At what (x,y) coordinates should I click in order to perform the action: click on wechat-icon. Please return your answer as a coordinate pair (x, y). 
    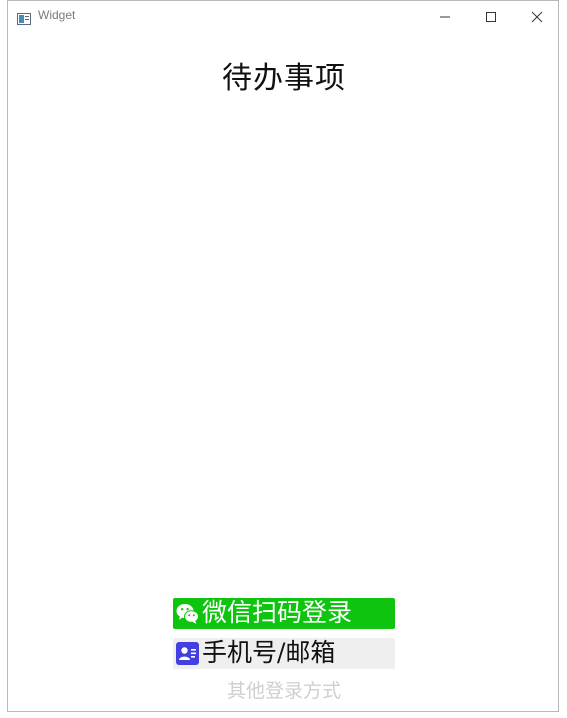
    Looking at the image, I should click on (187, 613).